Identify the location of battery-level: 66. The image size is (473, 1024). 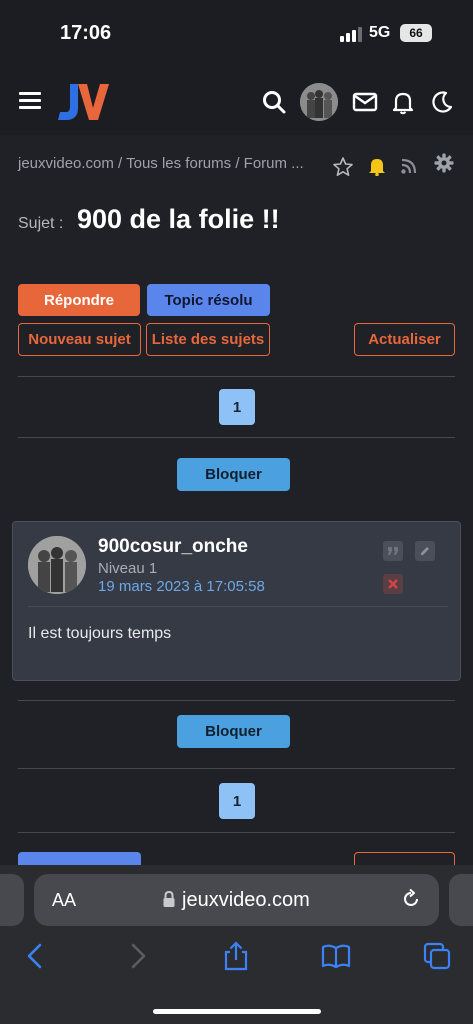
(416, 33).